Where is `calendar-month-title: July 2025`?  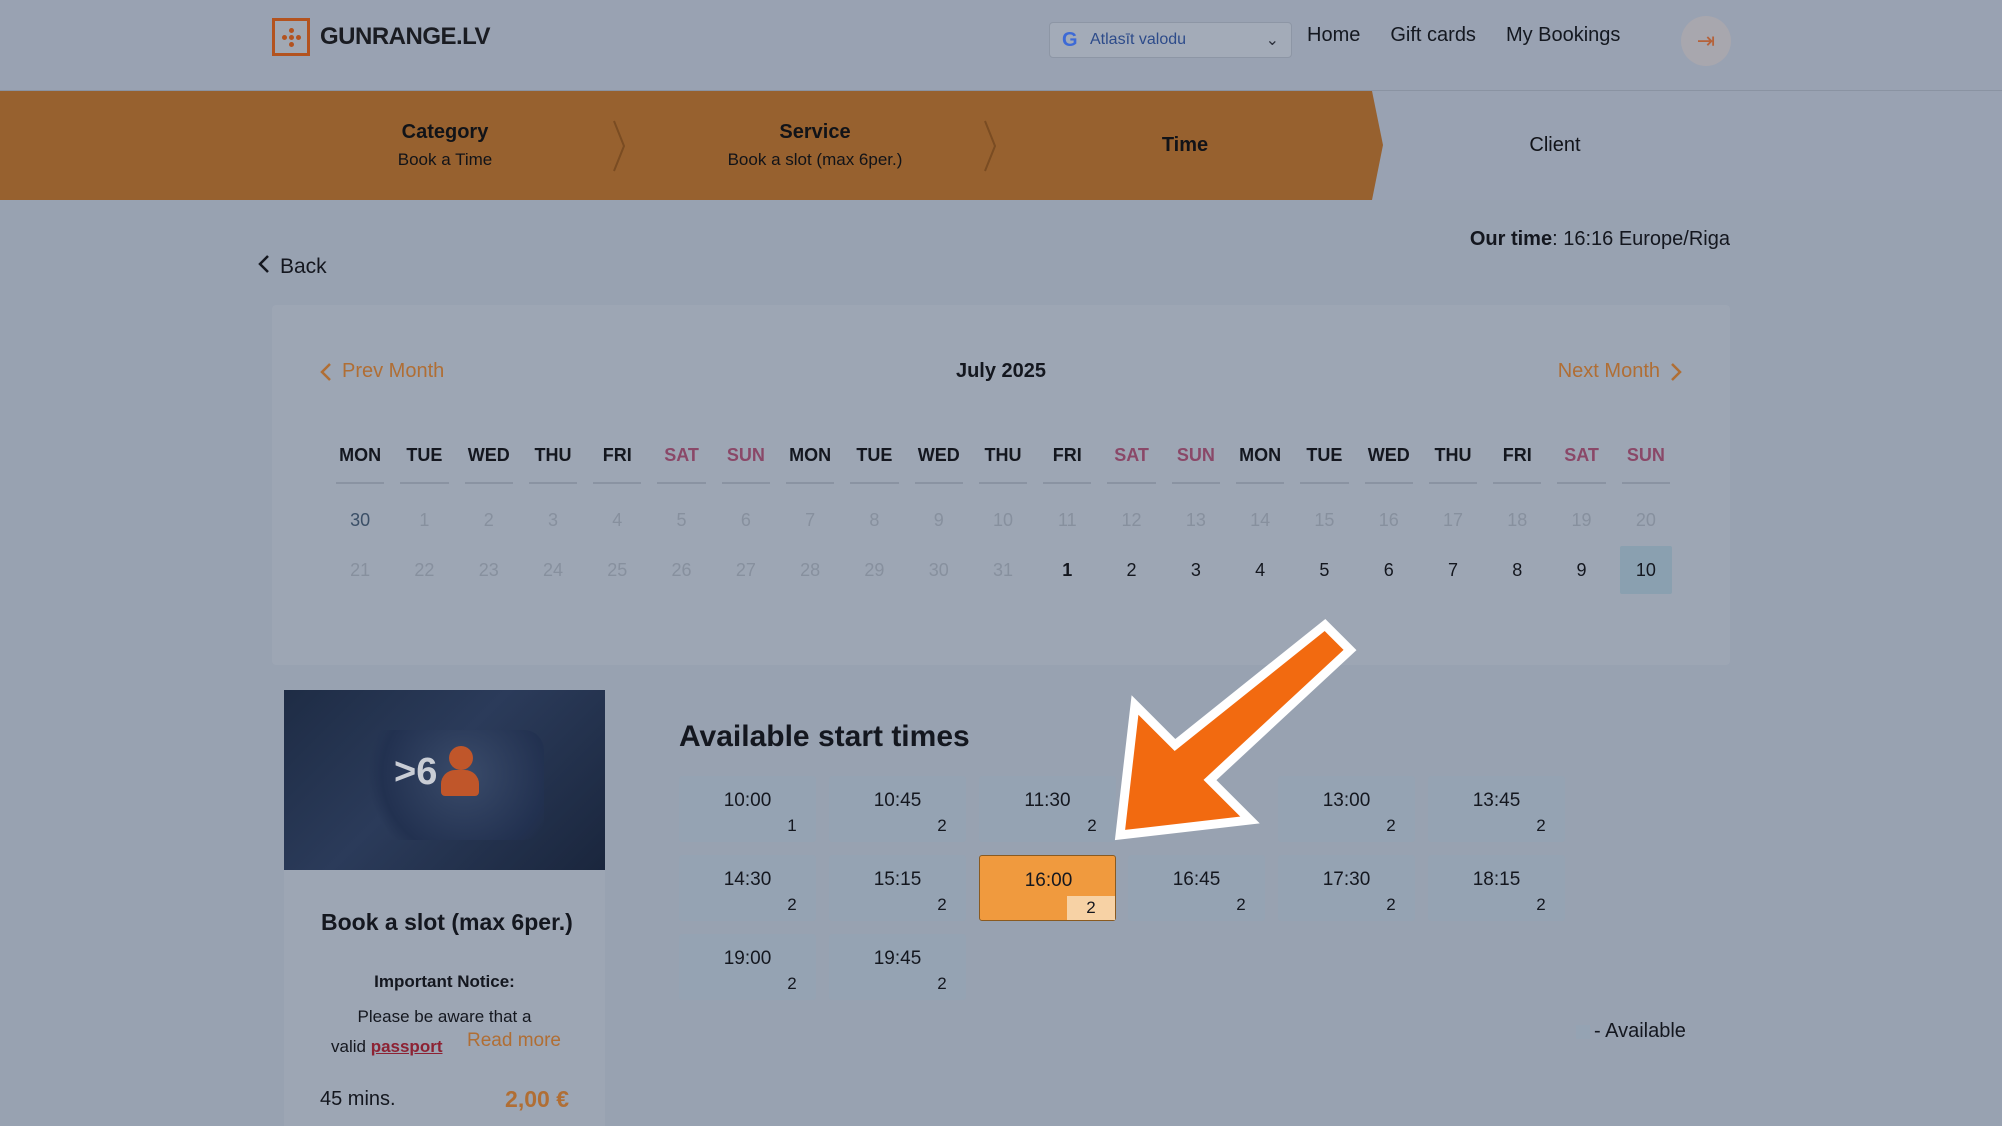
calendar-month-title: July 2025 is located at coordinates (1001, 371).